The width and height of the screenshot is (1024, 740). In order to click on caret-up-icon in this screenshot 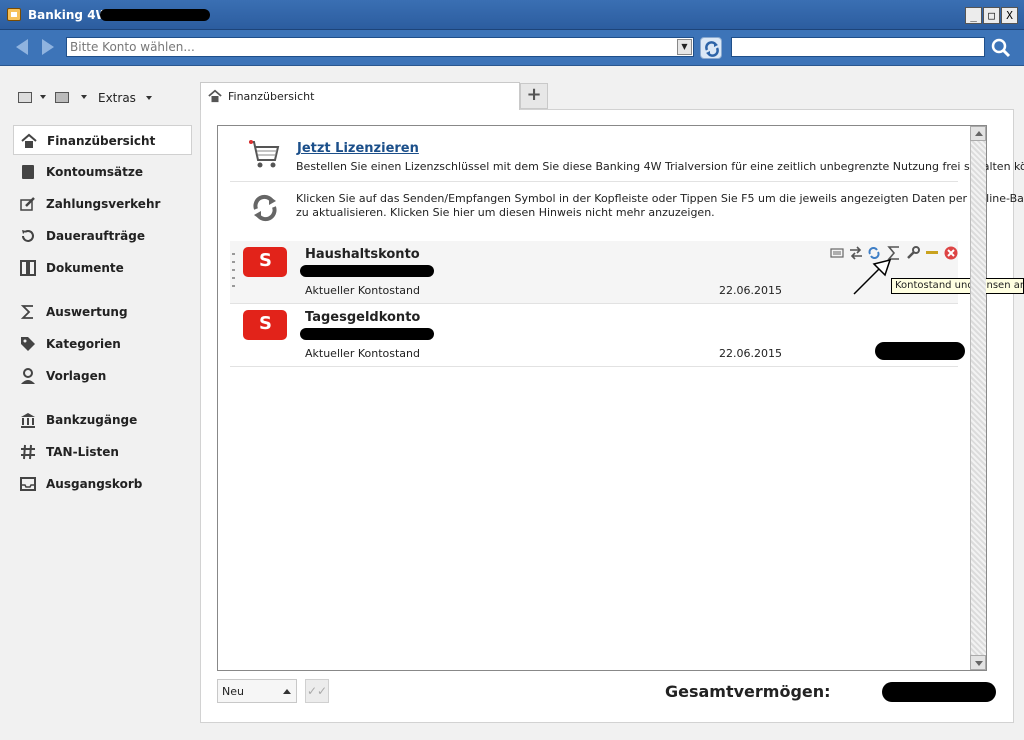, I will do `click(287, 691)`.